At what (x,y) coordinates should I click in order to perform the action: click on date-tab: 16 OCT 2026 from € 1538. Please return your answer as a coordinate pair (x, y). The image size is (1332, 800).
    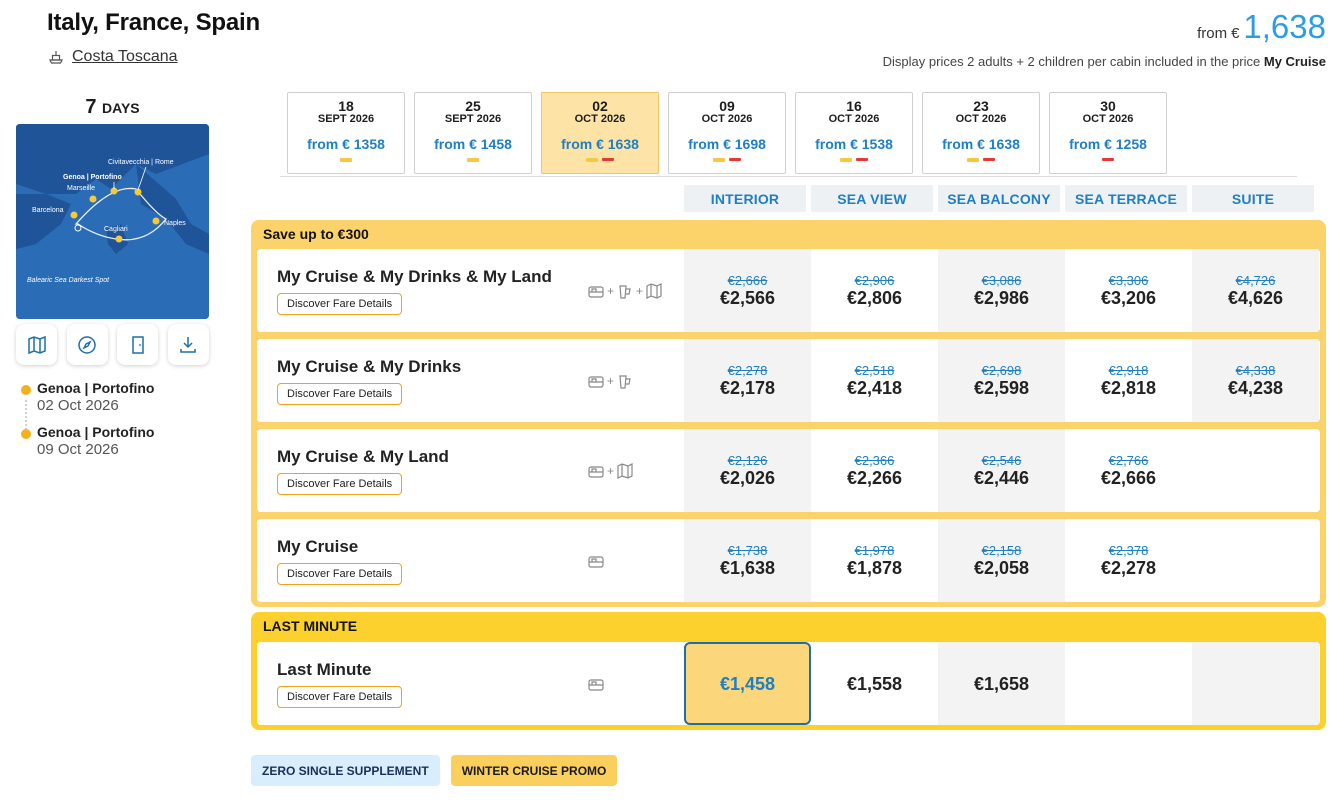
    Looking at the image, I should click on (854, 133).